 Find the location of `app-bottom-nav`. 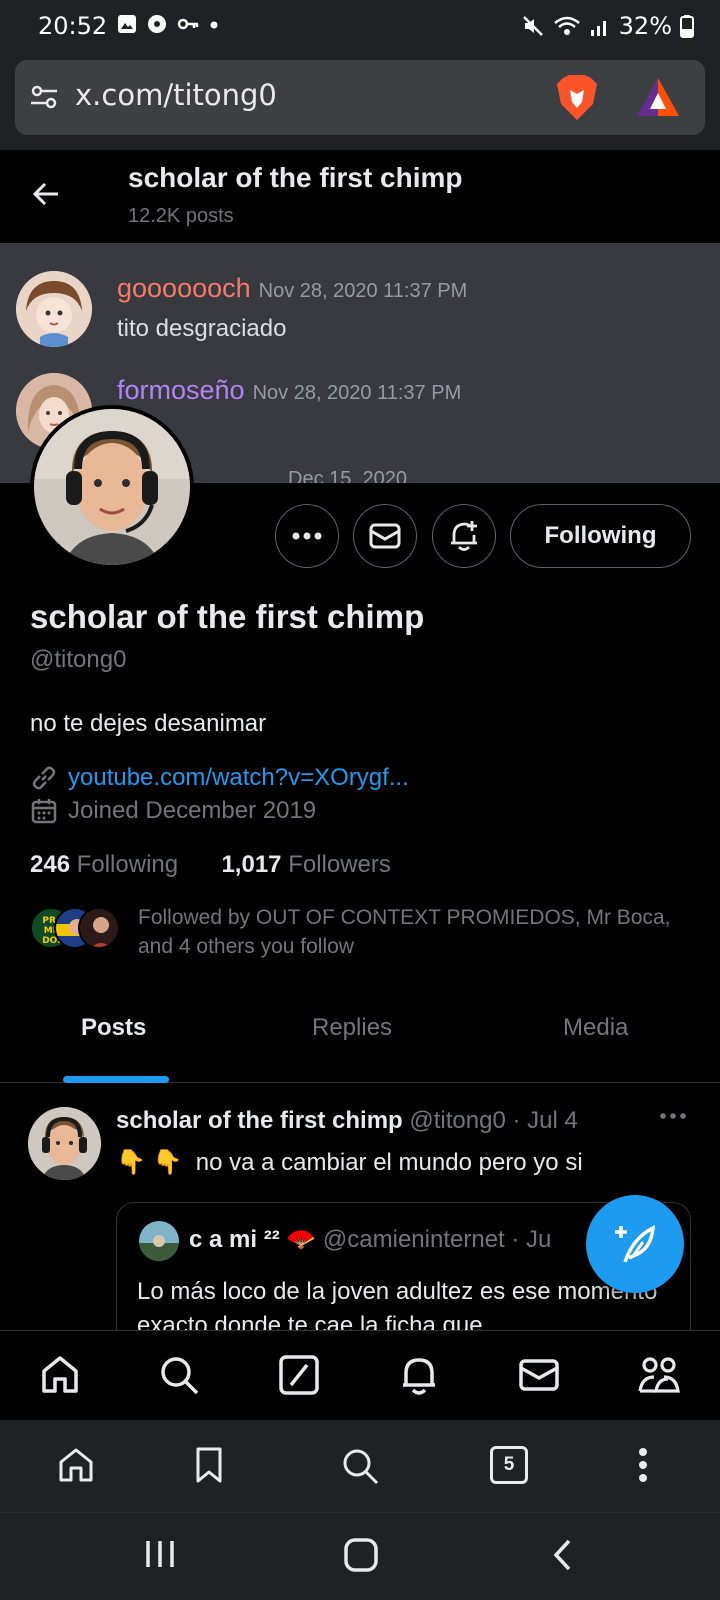

app-bottom-nav is located at coordinates (360, 1375).